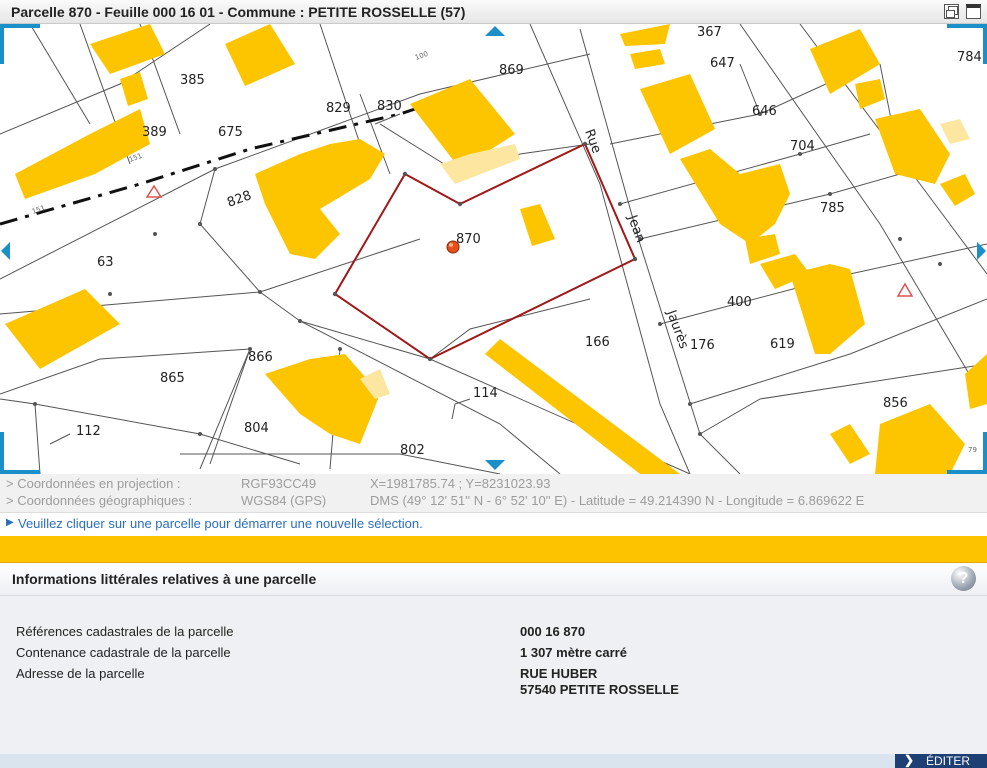 This screenshot has height=768, width=987. I want to click on chevron-right-icon: ❯, so click(909, 760).